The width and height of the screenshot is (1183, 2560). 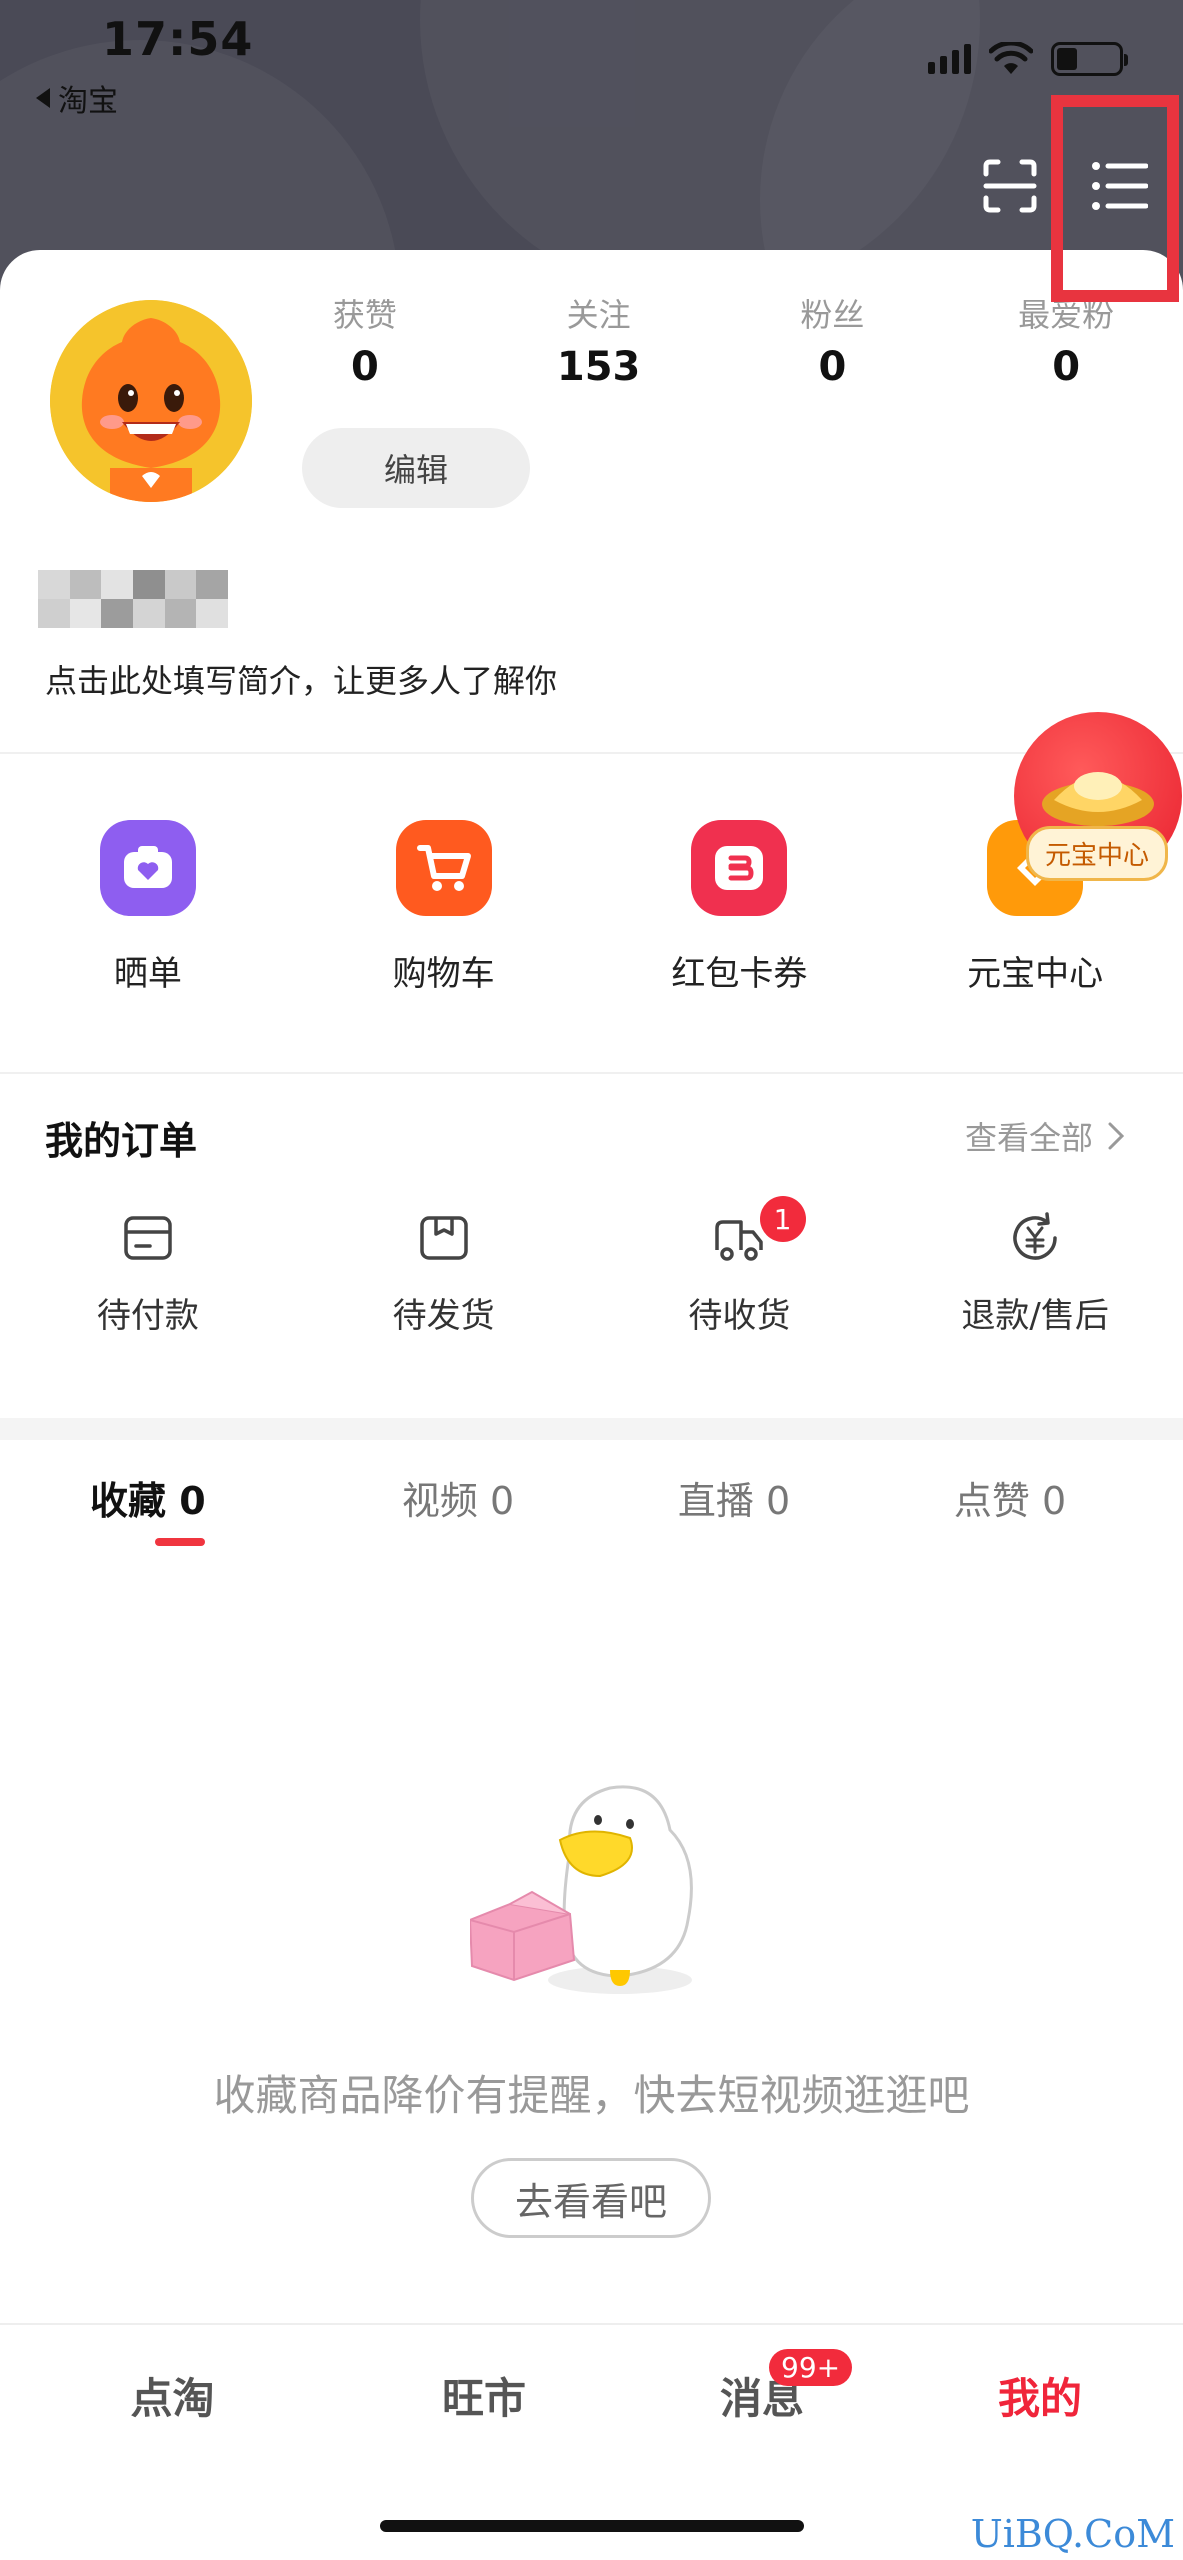 I want to click on refund-yen-icon, so click(x=1035, y=1236).